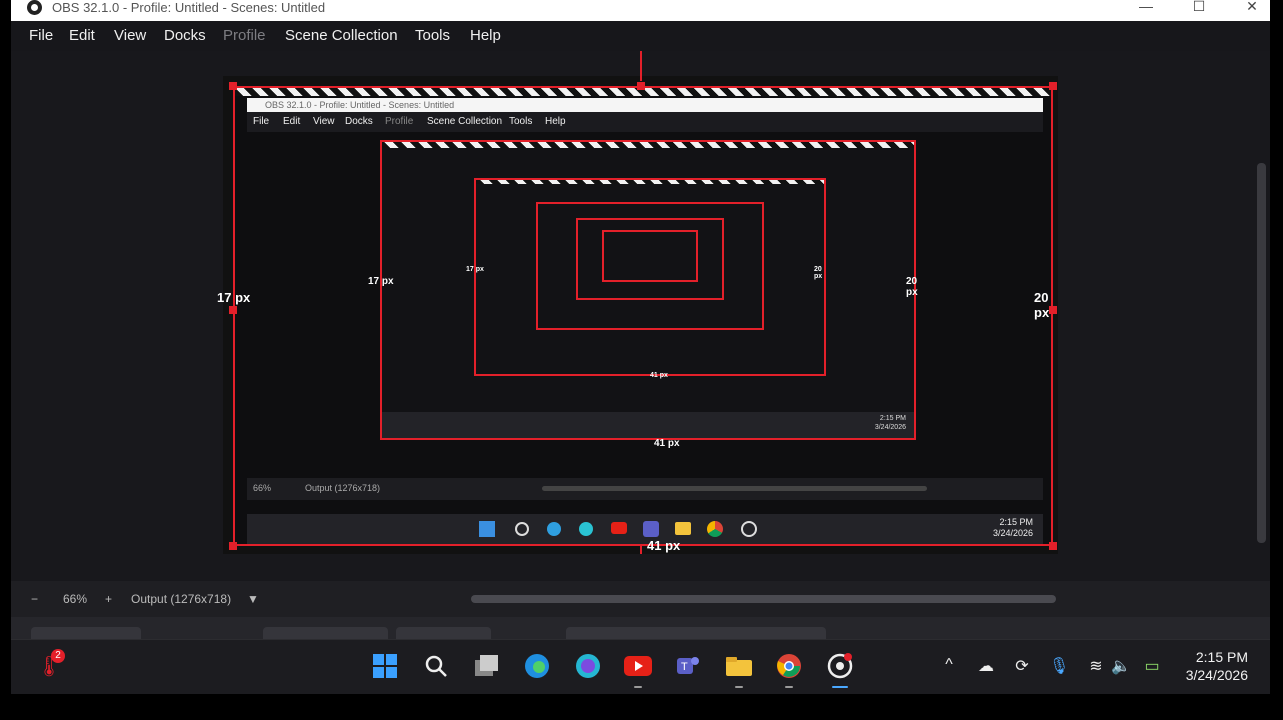 The width and height of the screenshot is (1283, 720). Describe the element at coordinates (789, 687) in the screenshot. I see `chrome-running-indicator` at that location.